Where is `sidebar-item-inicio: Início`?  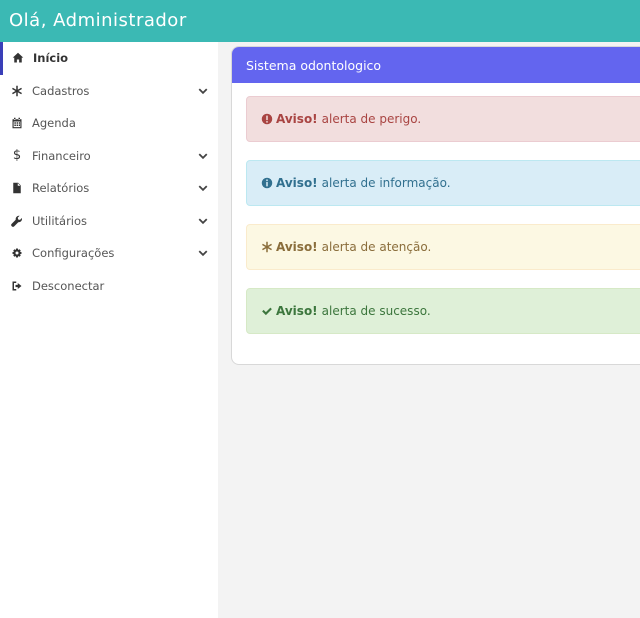
sidebar-item-inicio: Início is located at coordinates (109, 58).